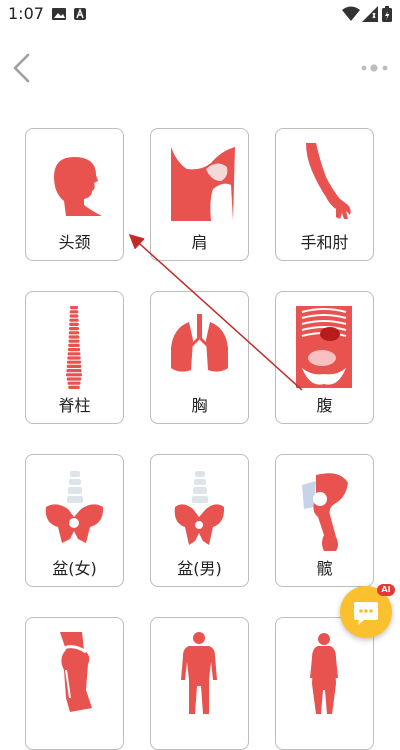 The width and height of the screenshot is (400, 750). I want to click on card-head-neck: 头颈, so click(74, 194).